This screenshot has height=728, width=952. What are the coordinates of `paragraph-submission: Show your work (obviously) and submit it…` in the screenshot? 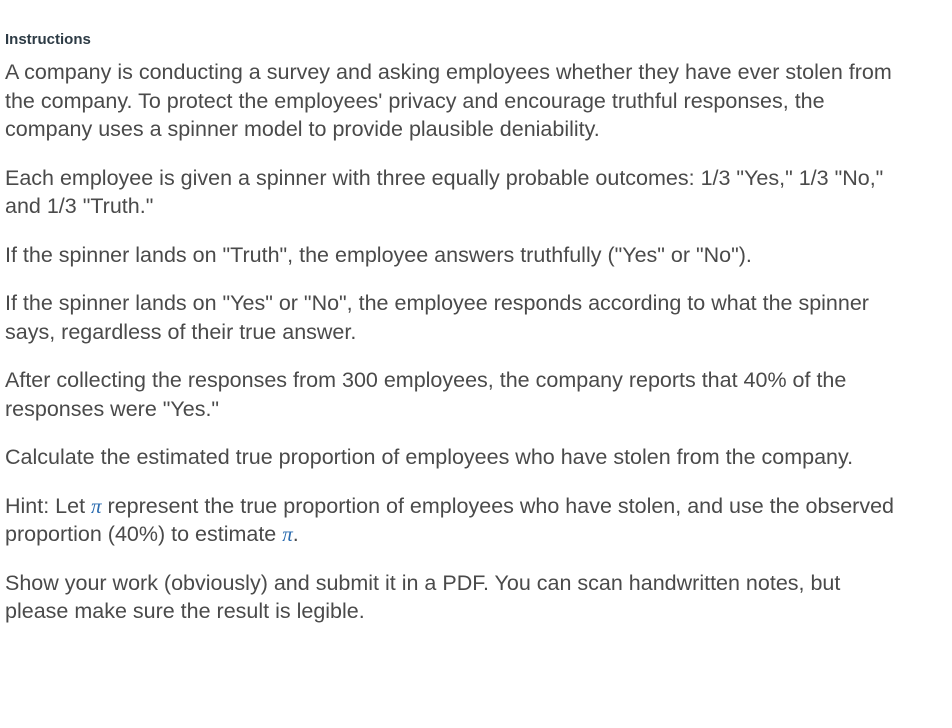 It's located at (423, 597).